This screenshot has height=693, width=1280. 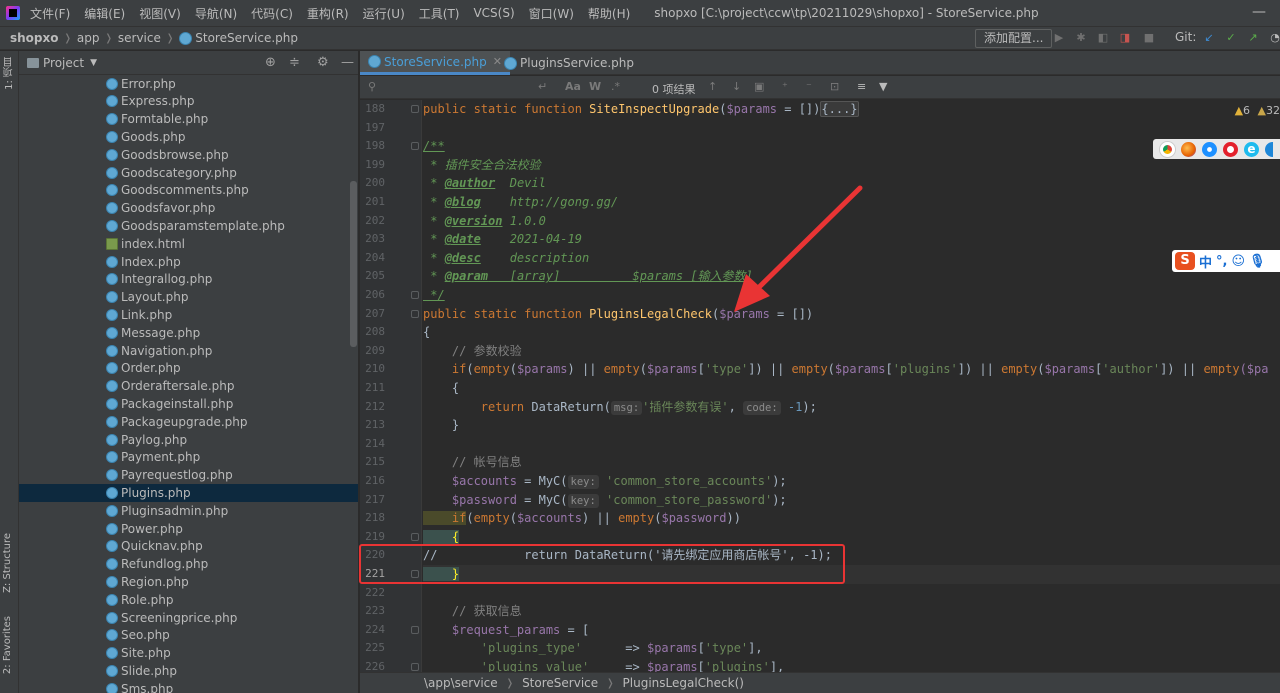 What do you see at coordinates (1257, 110) in the screenshot?
I see `inspection-widget: ▲6 ▲32` at bounding box center [1257, 110].